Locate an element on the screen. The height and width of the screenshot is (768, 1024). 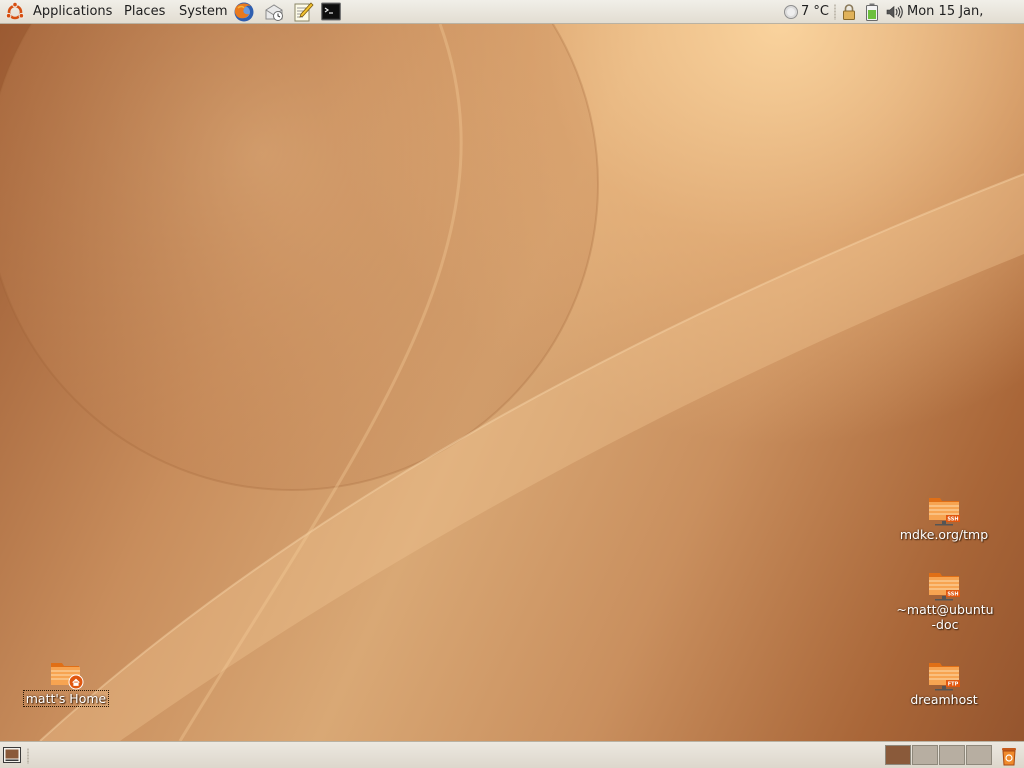
terminal-icon is located at coordinates (331, 12).